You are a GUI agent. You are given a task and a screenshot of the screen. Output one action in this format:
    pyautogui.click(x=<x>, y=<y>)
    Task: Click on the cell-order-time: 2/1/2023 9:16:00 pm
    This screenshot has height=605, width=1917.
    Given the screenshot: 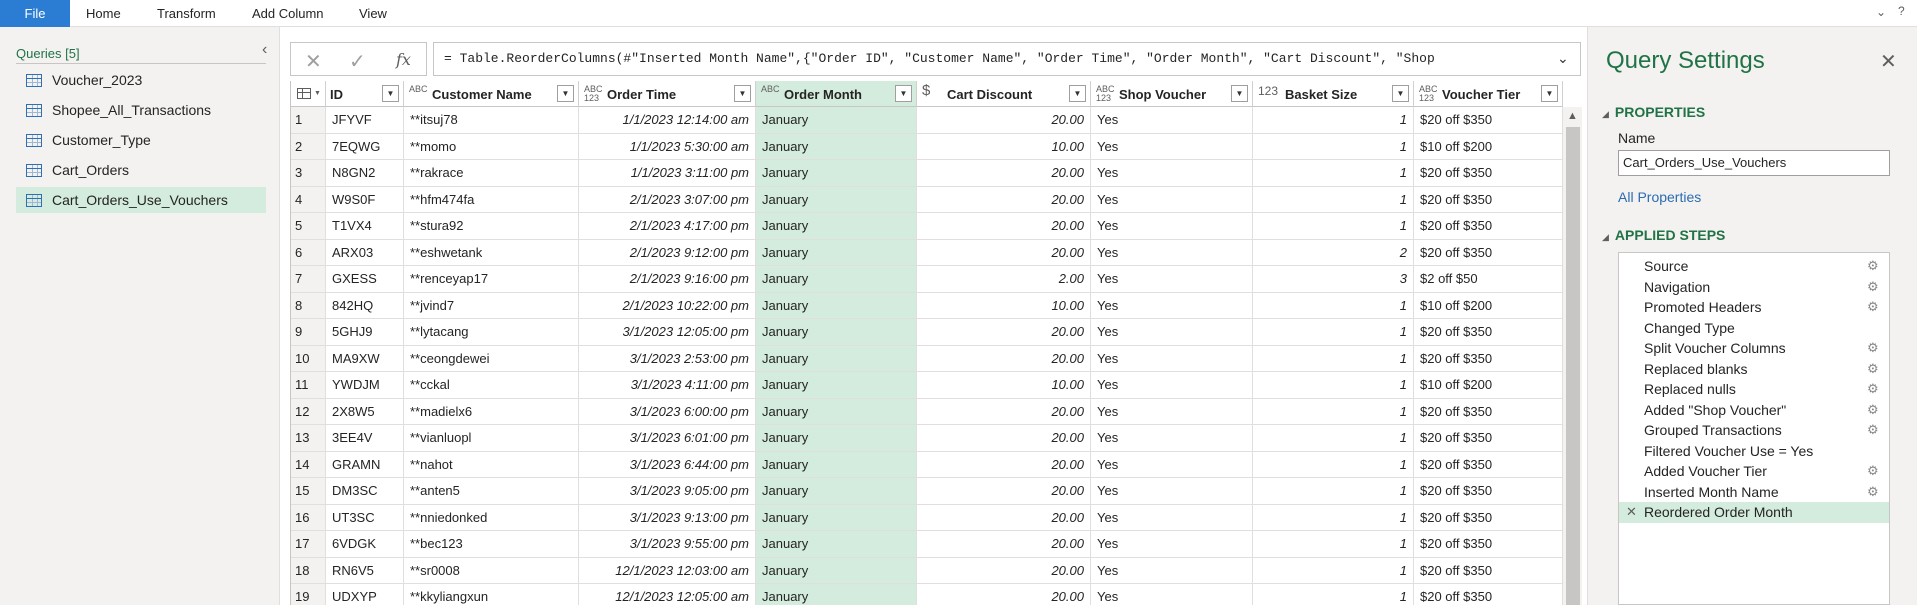 What is the action you would take?
    pyautogui.click(x=667, y=279)
    